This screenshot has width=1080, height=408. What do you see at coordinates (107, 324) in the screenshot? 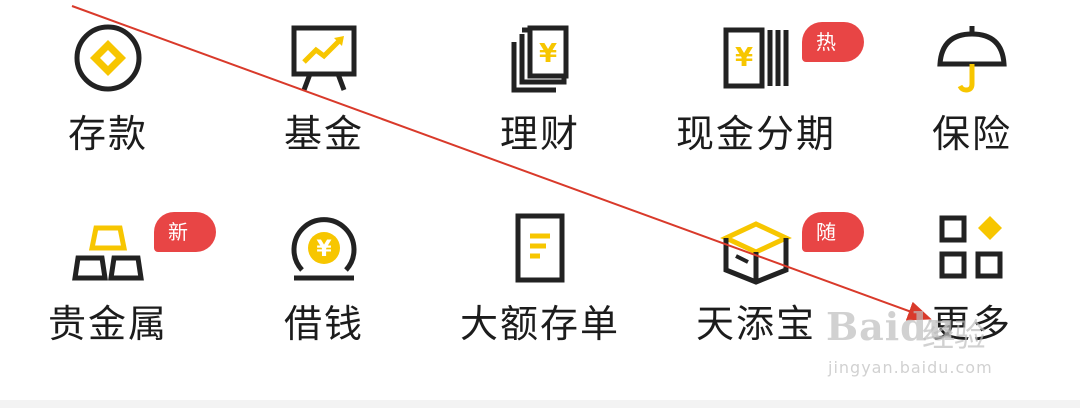
I see `menu-label: 贵金属` at bounding box center [107, 324].